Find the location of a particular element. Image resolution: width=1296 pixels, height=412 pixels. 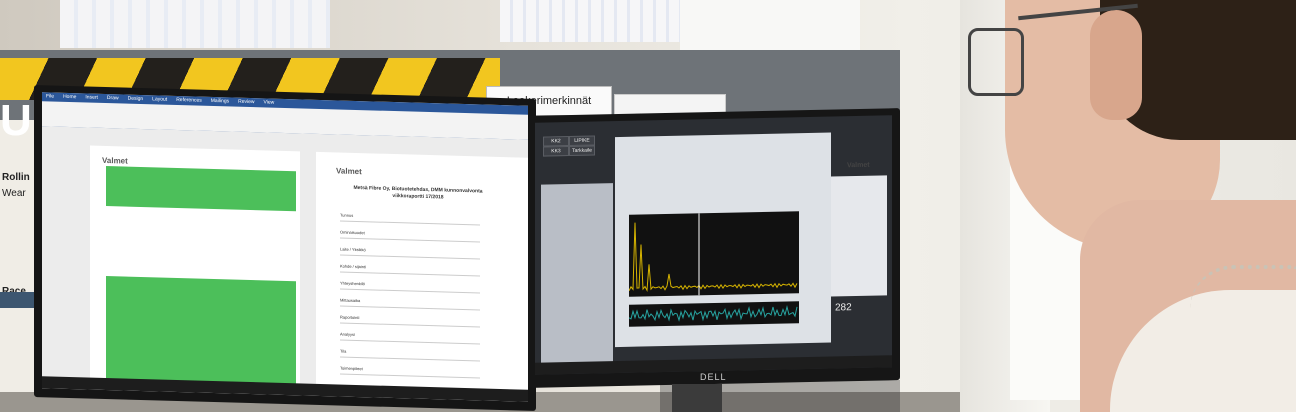

table-row: Laite / Yksikkö is located at coordinates (410, 253).